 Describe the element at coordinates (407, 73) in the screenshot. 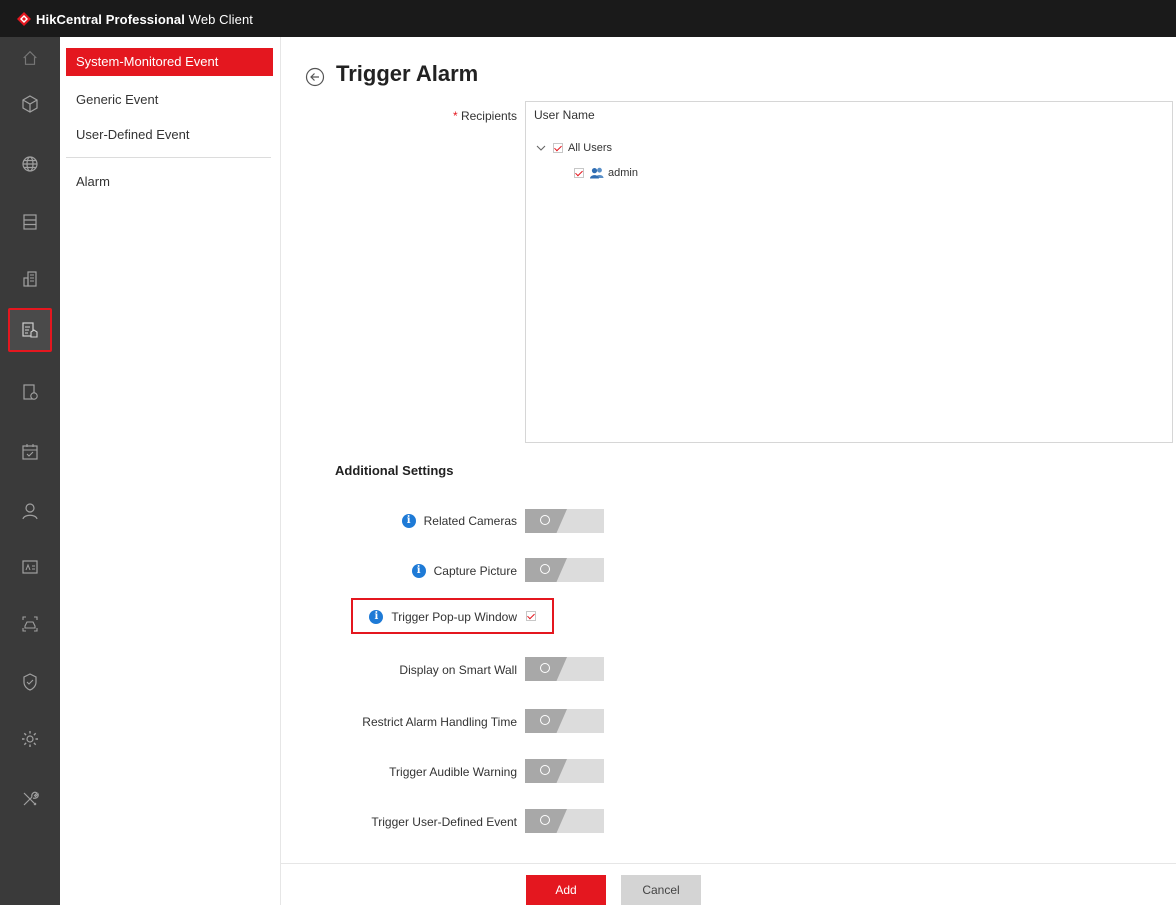

I see `page-title: Trigger Alarm` at that location.